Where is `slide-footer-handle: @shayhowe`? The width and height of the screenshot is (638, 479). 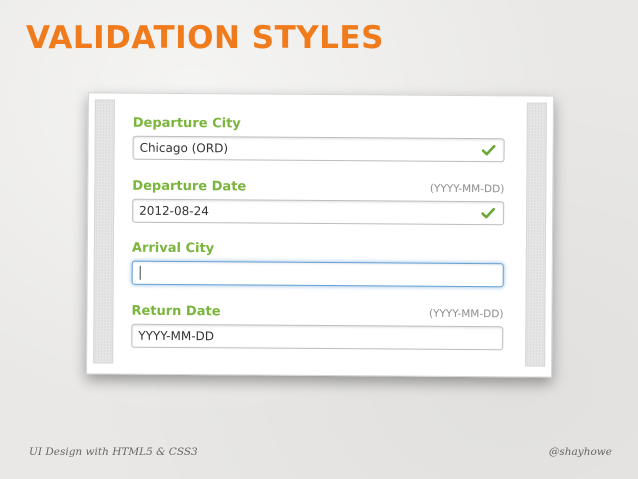 slide-footer-handle: @shayhowe is located at coordinates (580, 452).